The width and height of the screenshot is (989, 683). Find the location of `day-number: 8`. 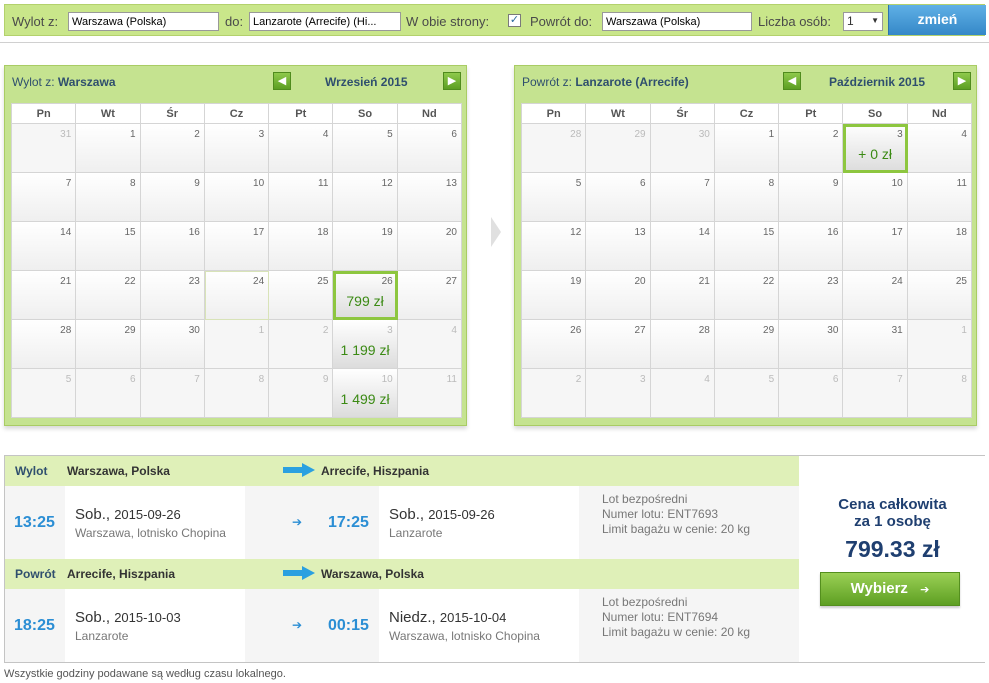

day-number: 8 is located at coordinates (133, 183).